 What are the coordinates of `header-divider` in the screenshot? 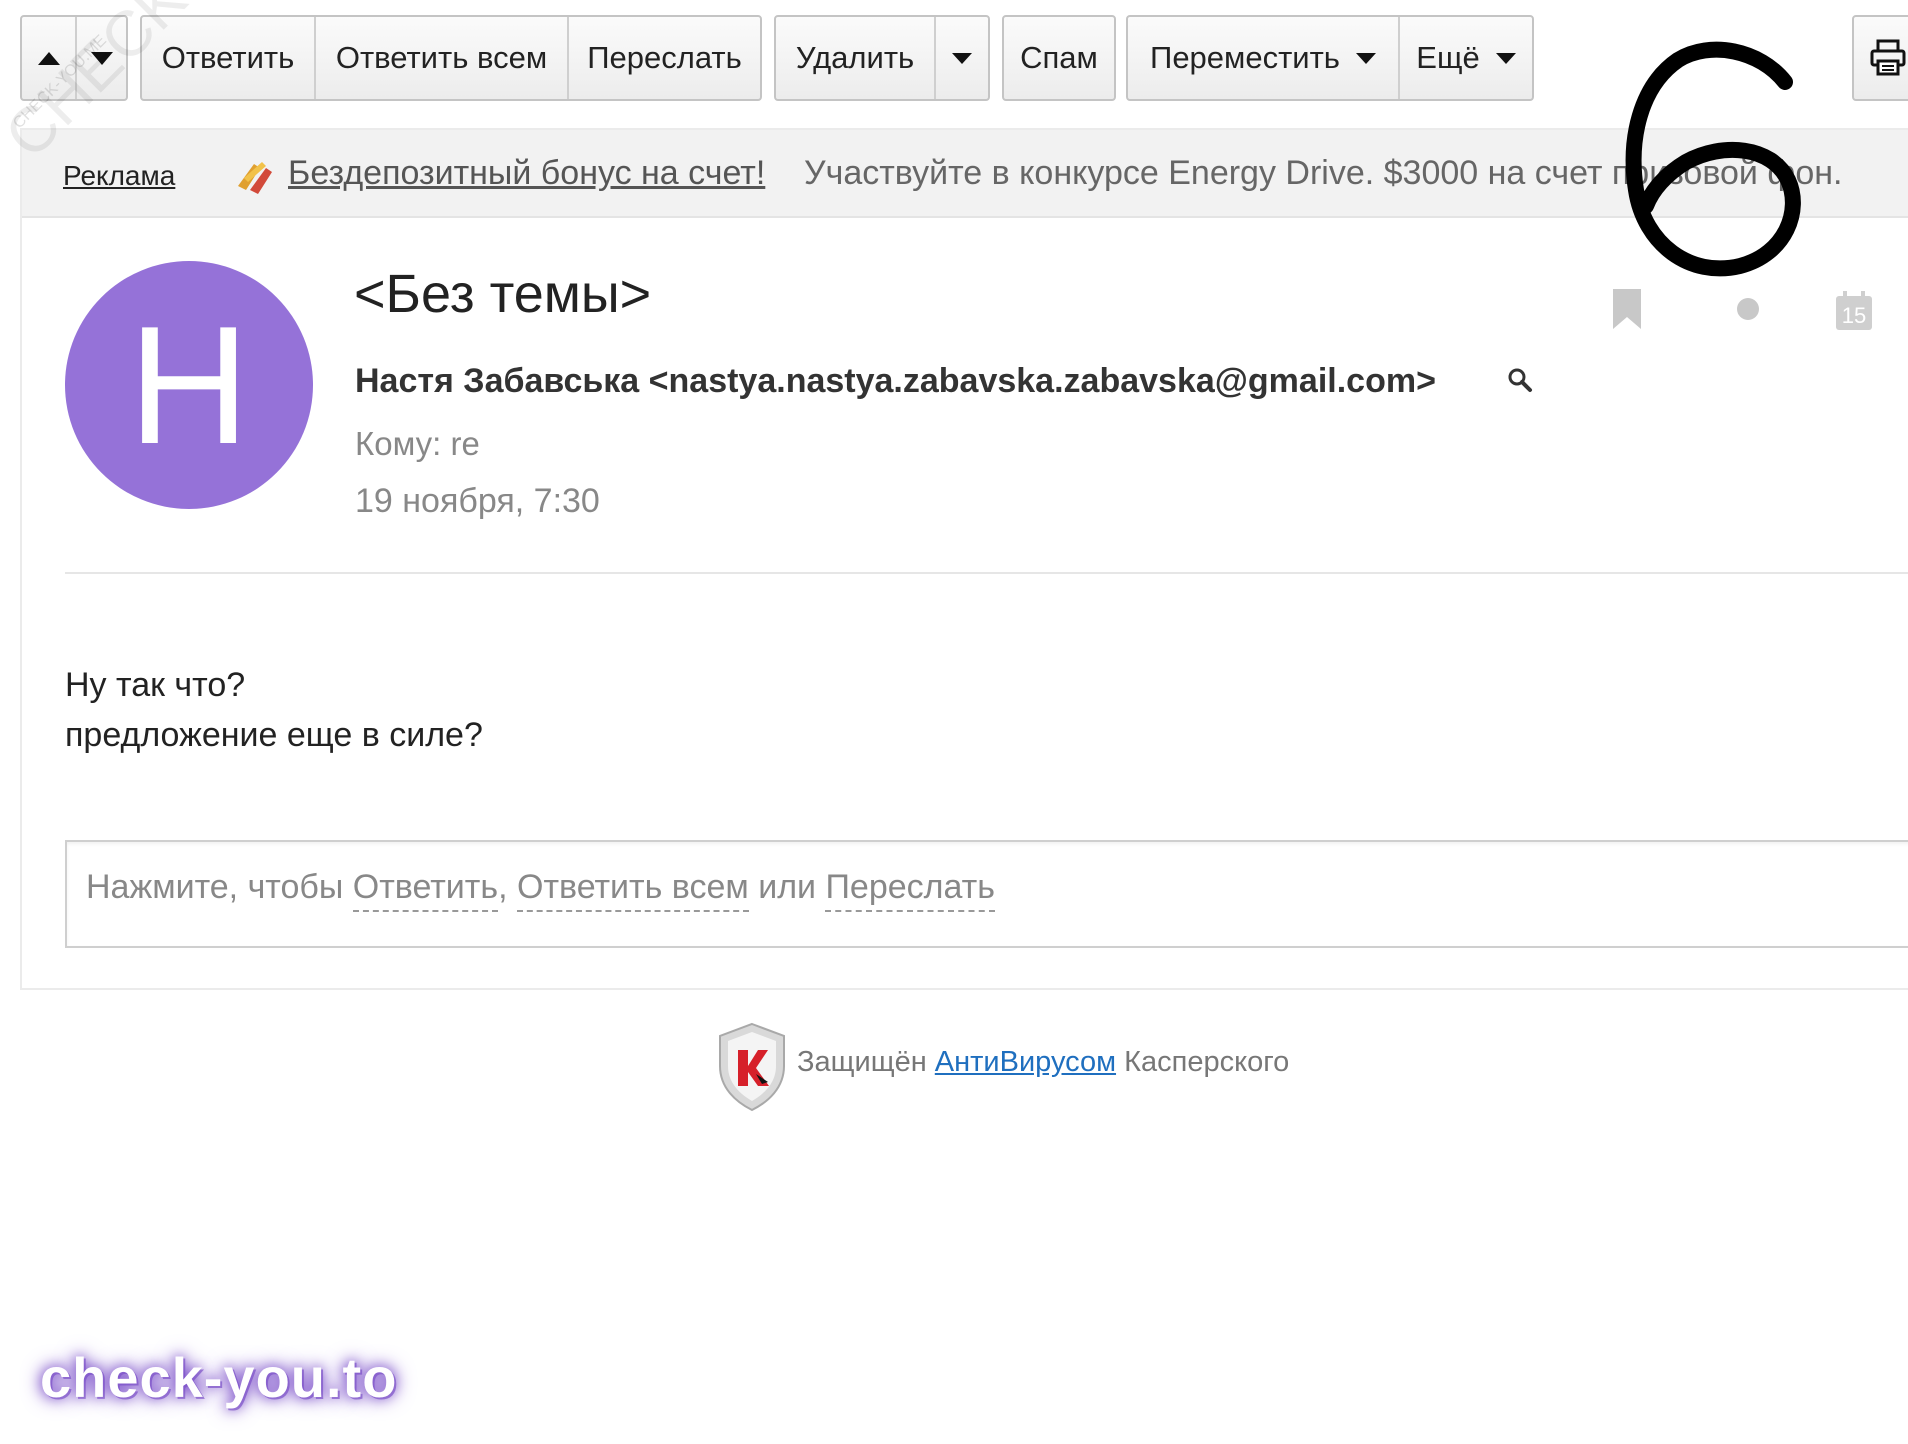 It's located at (986, 573).